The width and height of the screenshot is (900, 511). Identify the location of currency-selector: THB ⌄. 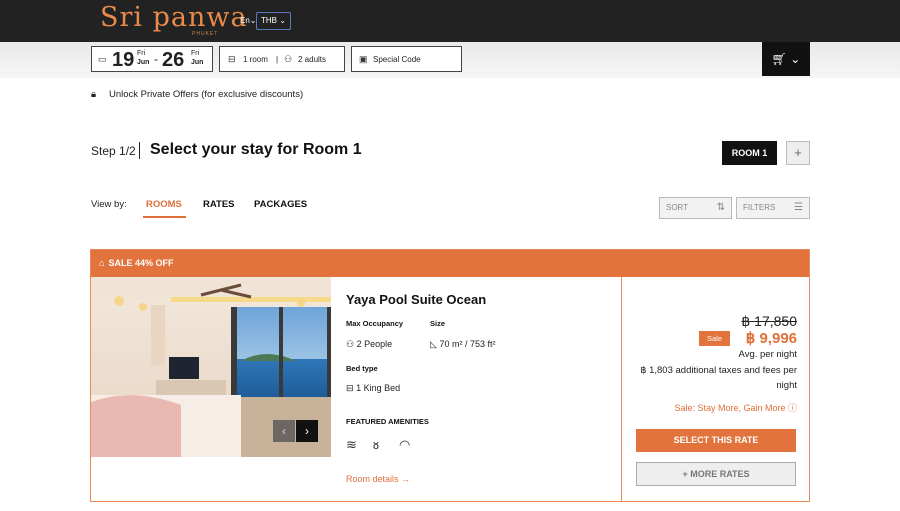
(273, 21).